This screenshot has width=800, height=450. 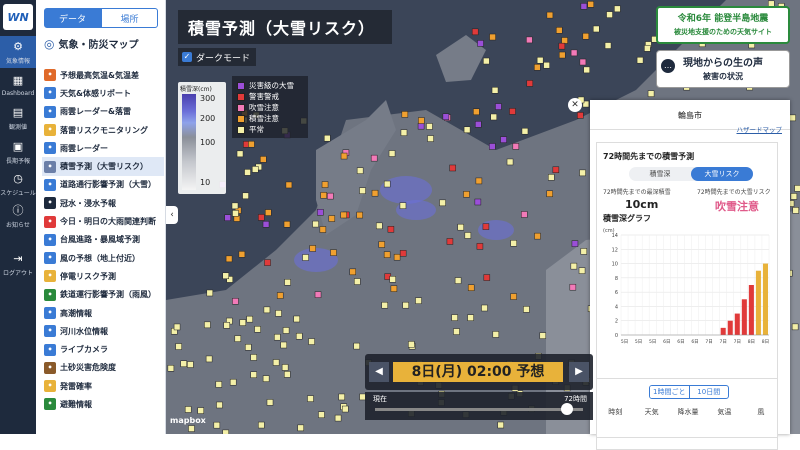 What do you see at coordinates (723, 19) in the screenshot?
I see `banner-title: 令和6年 能登半島地震` at bounding box center [723, 19].